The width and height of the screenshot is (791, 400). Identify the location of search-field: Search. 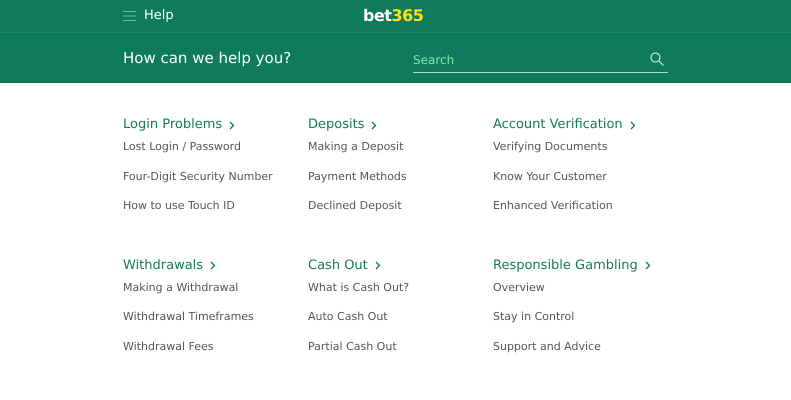
(540, 60).